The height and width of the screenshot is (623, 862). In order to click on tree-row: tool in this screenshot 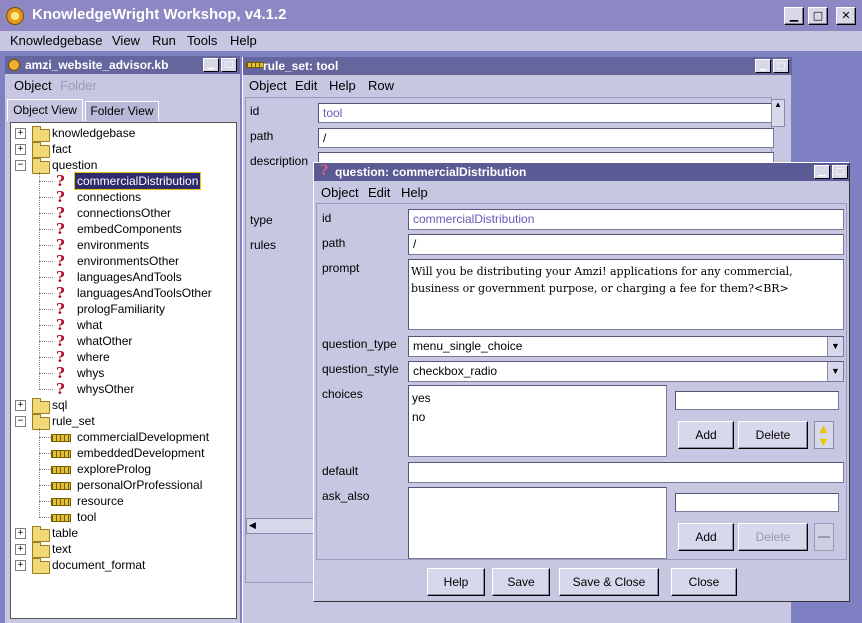, I will do `click(123, 517)`.